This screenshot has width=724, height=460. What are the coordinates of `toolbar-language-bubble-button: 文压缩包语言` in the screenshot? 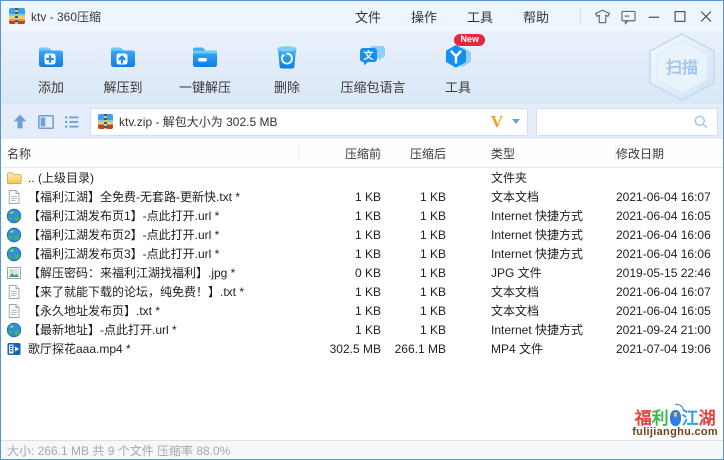 It's located at (373, 67).